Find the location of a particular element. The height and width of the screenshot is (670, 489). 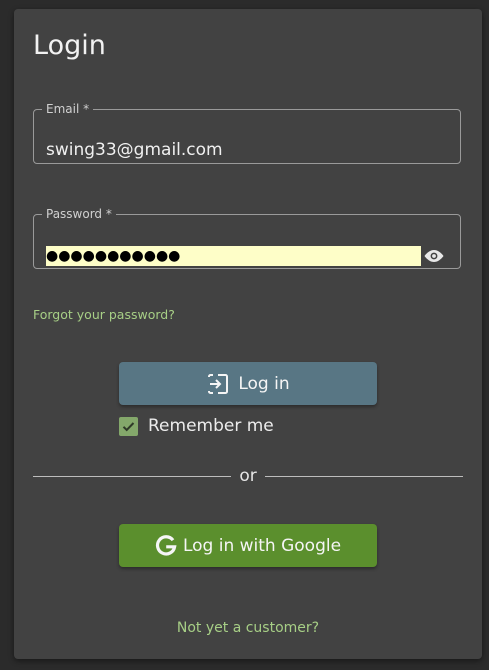

remember-me-checkbox: Remember me is located at coordinates (196, 426).